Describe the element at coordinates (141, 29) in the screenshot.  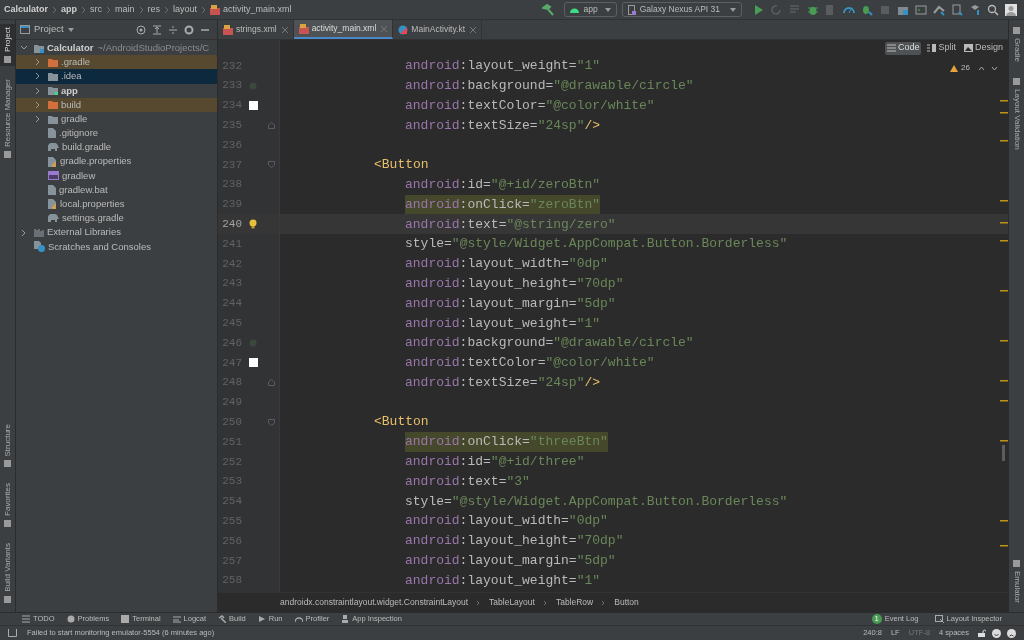
I see `locate-icon` at that location.